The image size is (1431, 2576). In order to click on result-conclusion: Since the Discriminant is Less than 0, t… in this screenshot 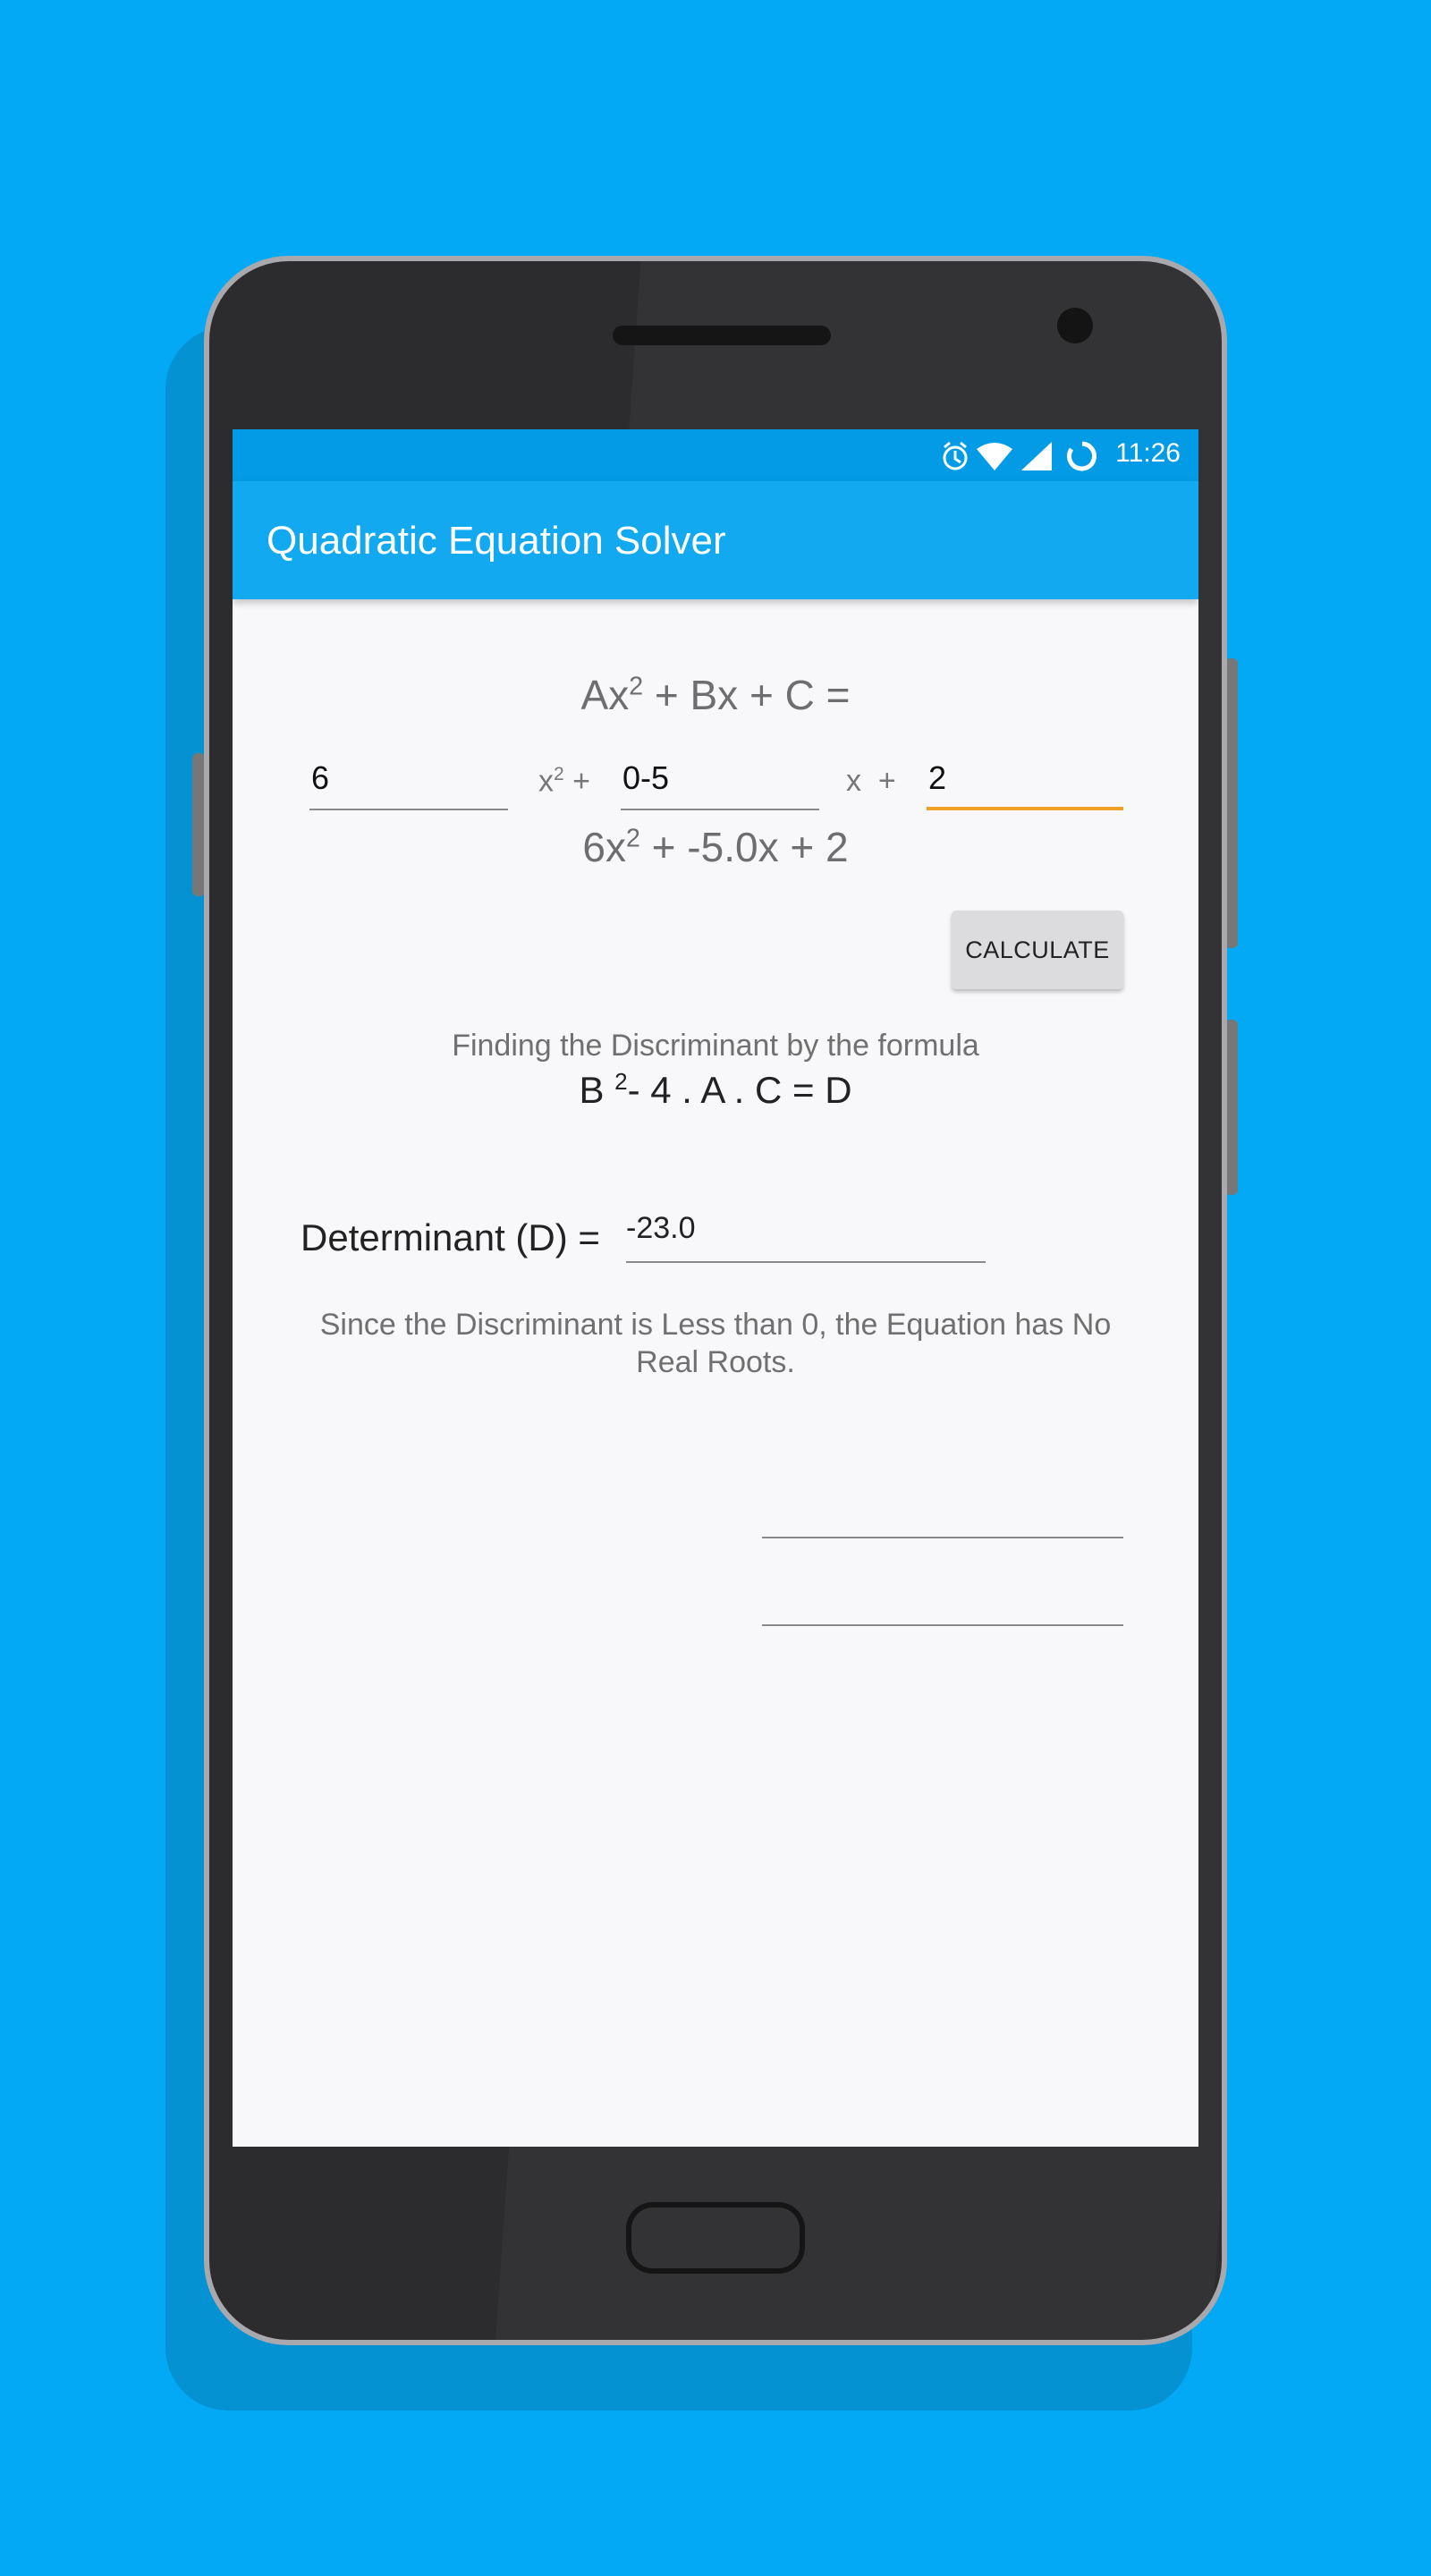, I will do `click(716, 1343)`.